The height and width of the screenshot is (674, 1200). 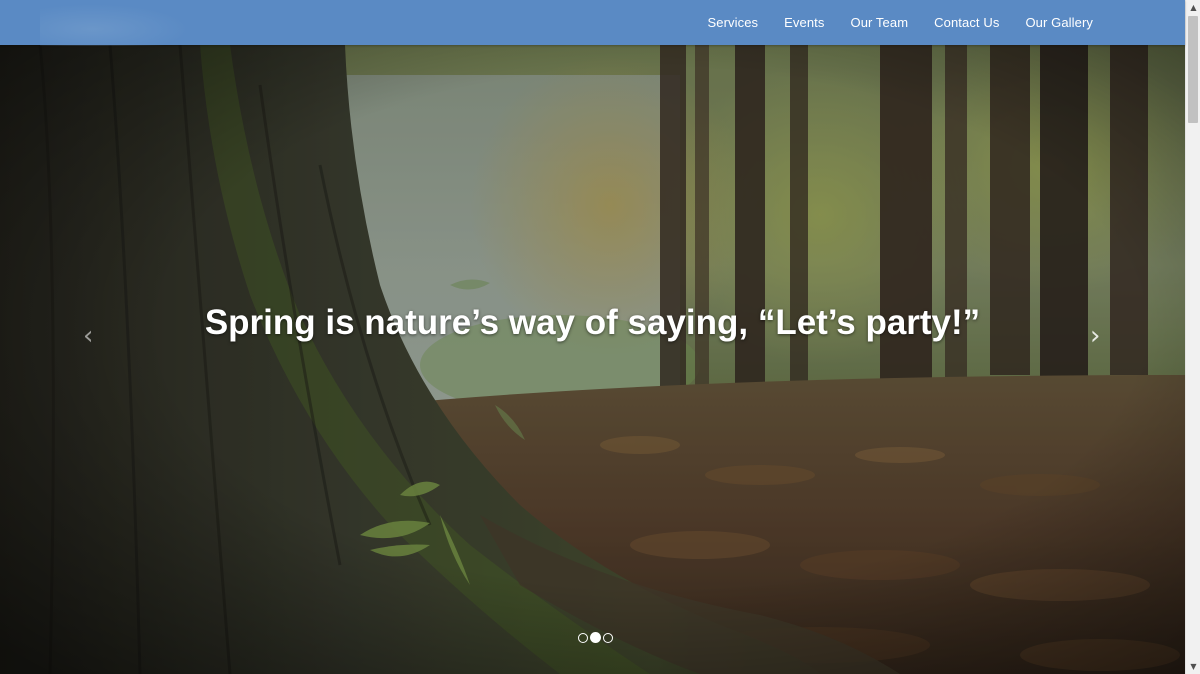 I want to click on nav-link-services: Services, so click(x=732, y=22).